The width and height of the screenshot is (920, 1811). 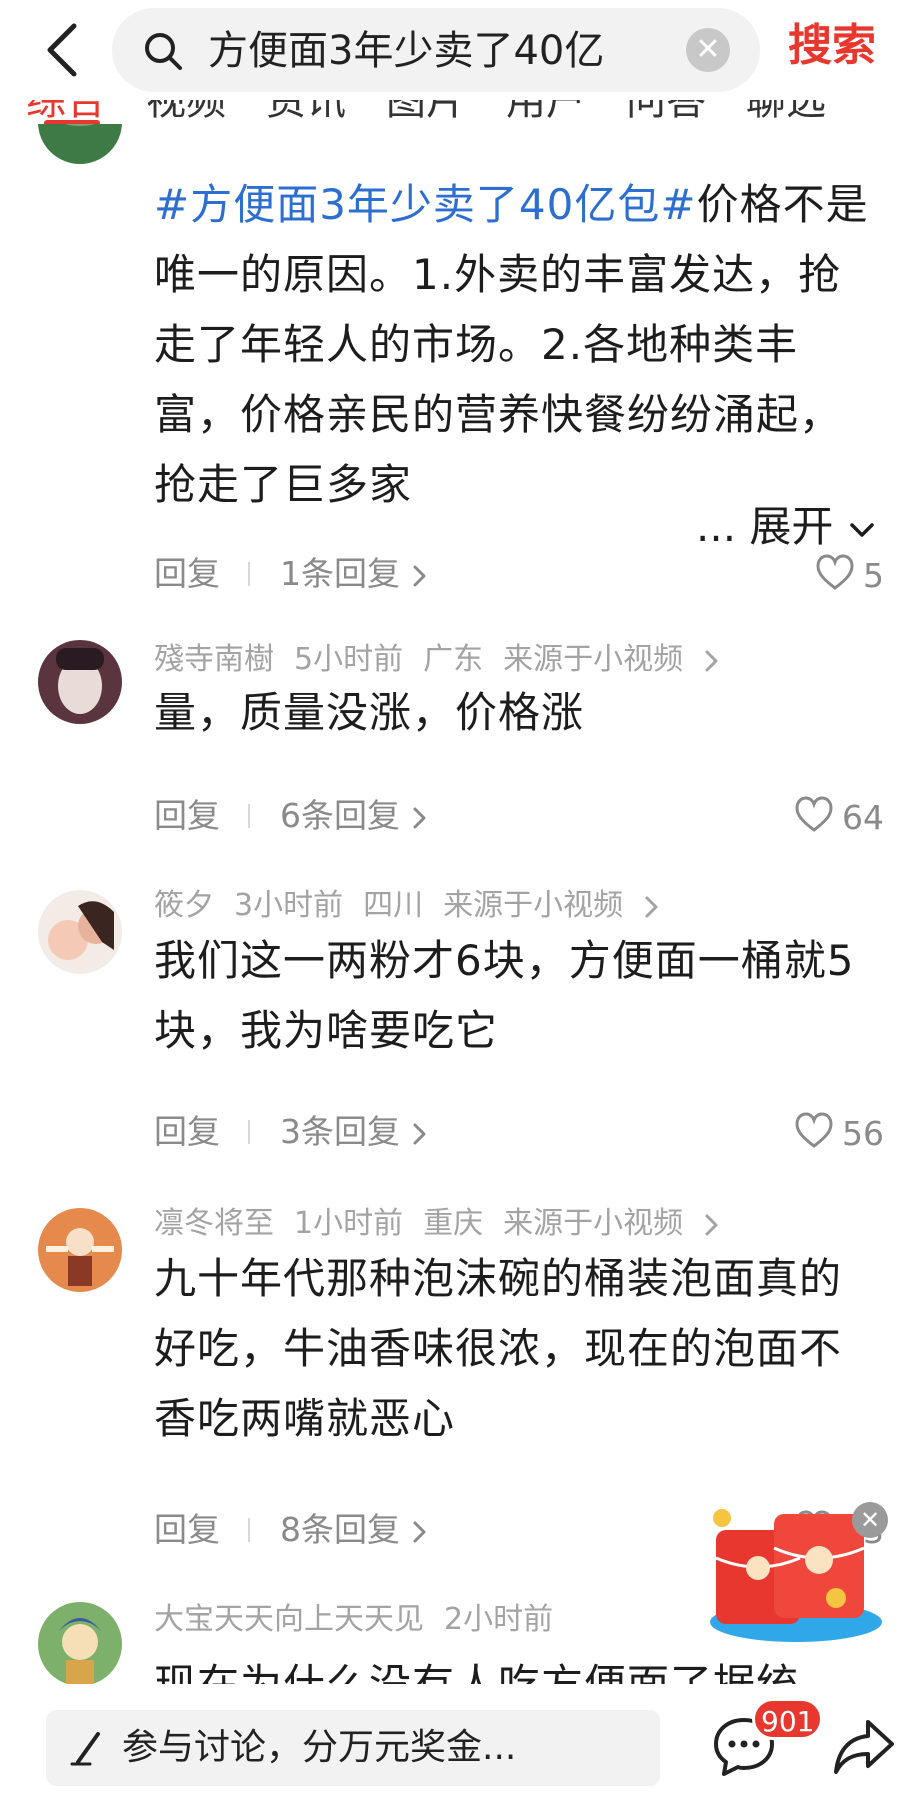 I want to click on username: 殘寺南樹, so click(x=214, y=659).